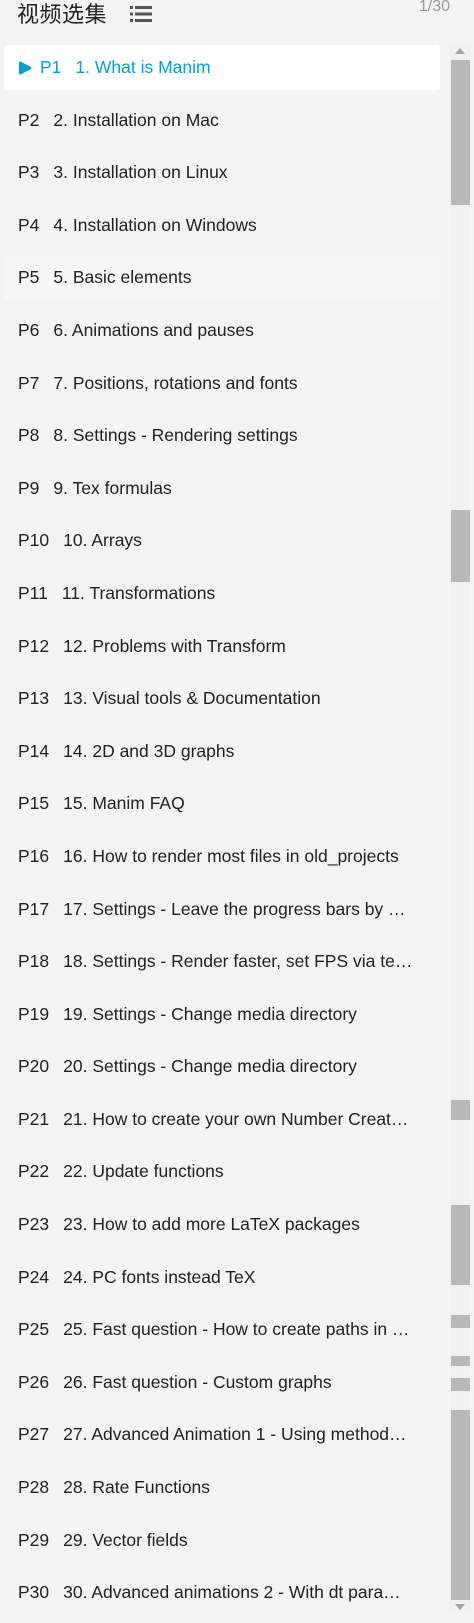 This screenshot has height=1623, width=474. I want to click on list-icon, so click(141, 14).